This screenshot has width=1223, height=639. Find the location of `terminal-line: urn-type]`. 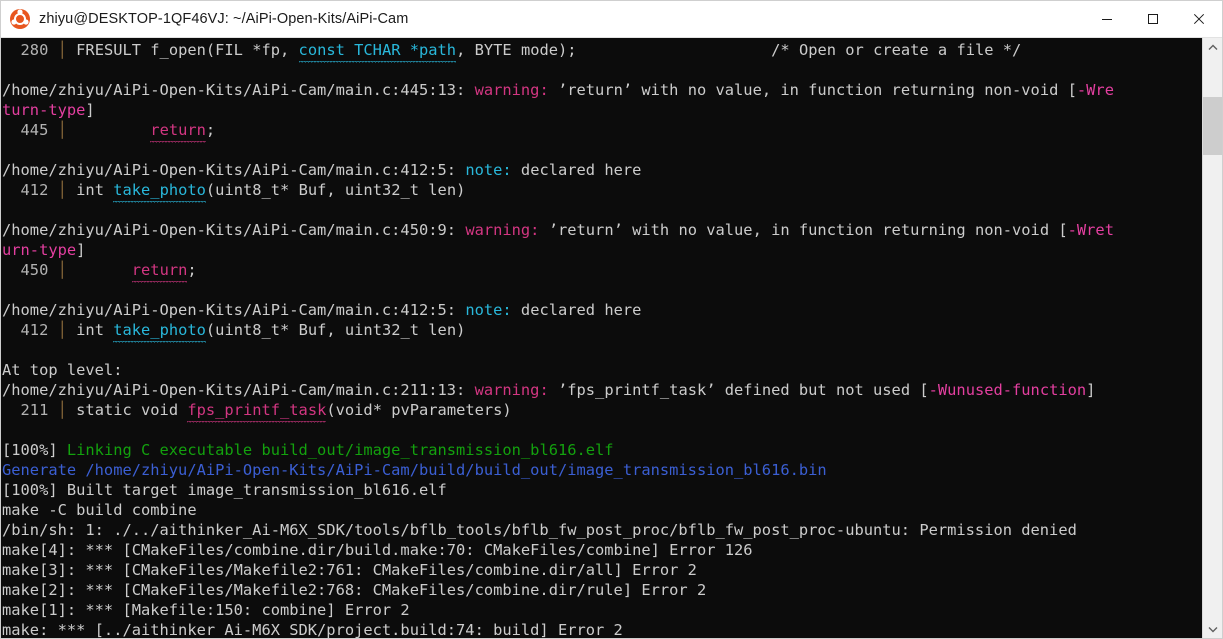

terminal-line: urn-type] is located at coordinates (602, 250).